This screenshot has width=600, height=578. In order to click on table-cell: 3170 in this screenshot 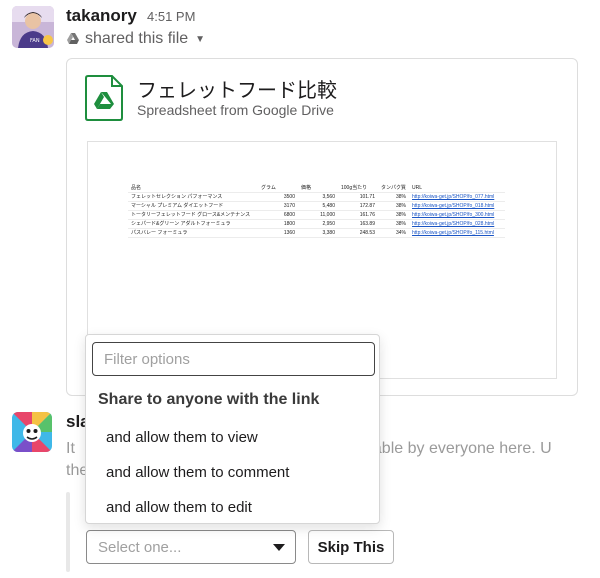, I will do `click(278, 206)`.